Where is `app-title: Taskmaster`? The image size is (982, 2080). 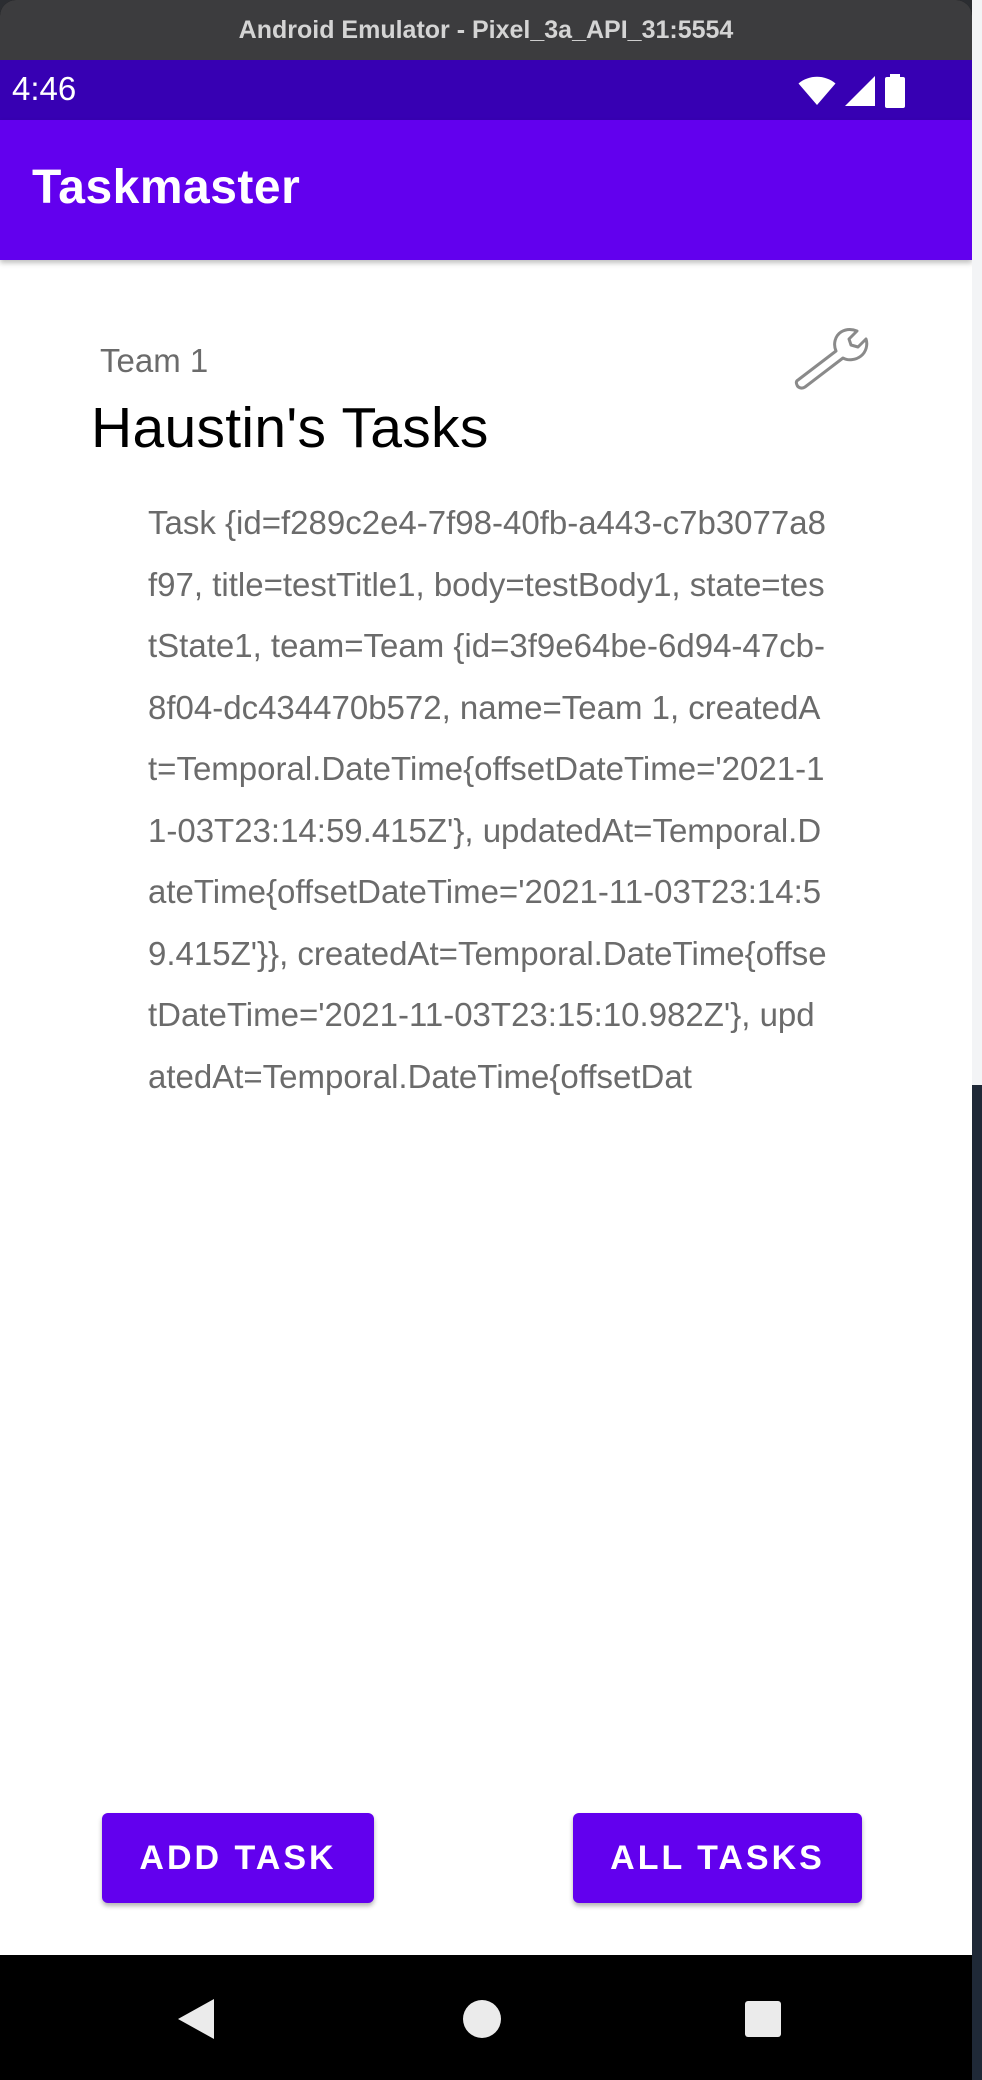 app-title: Taskmaster is located at coordinates (166, 187).